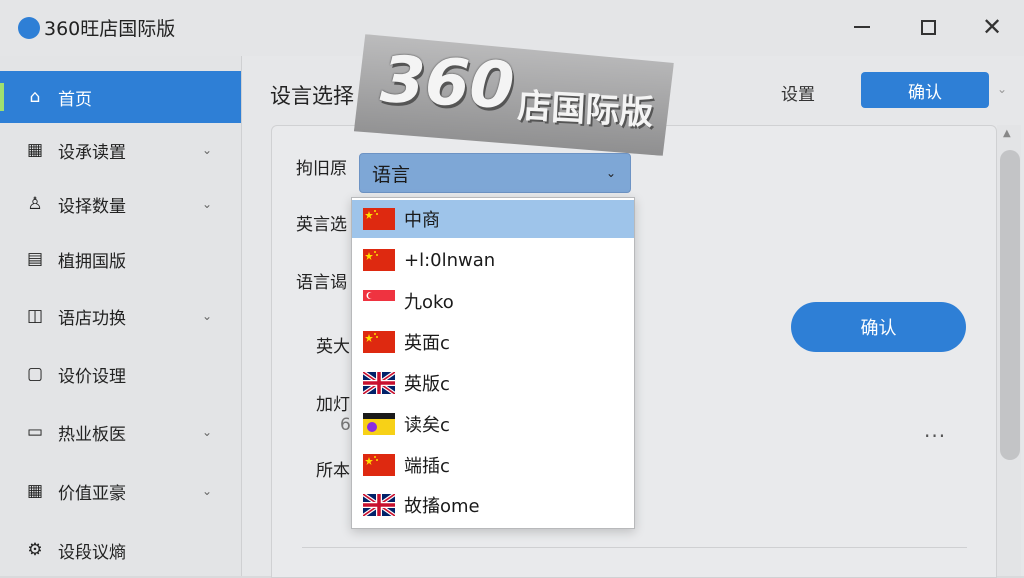  What do you see at coordinates (333, 471) in the screenshot?
I see `form-label: 所本` at bounding box center [333, 471].